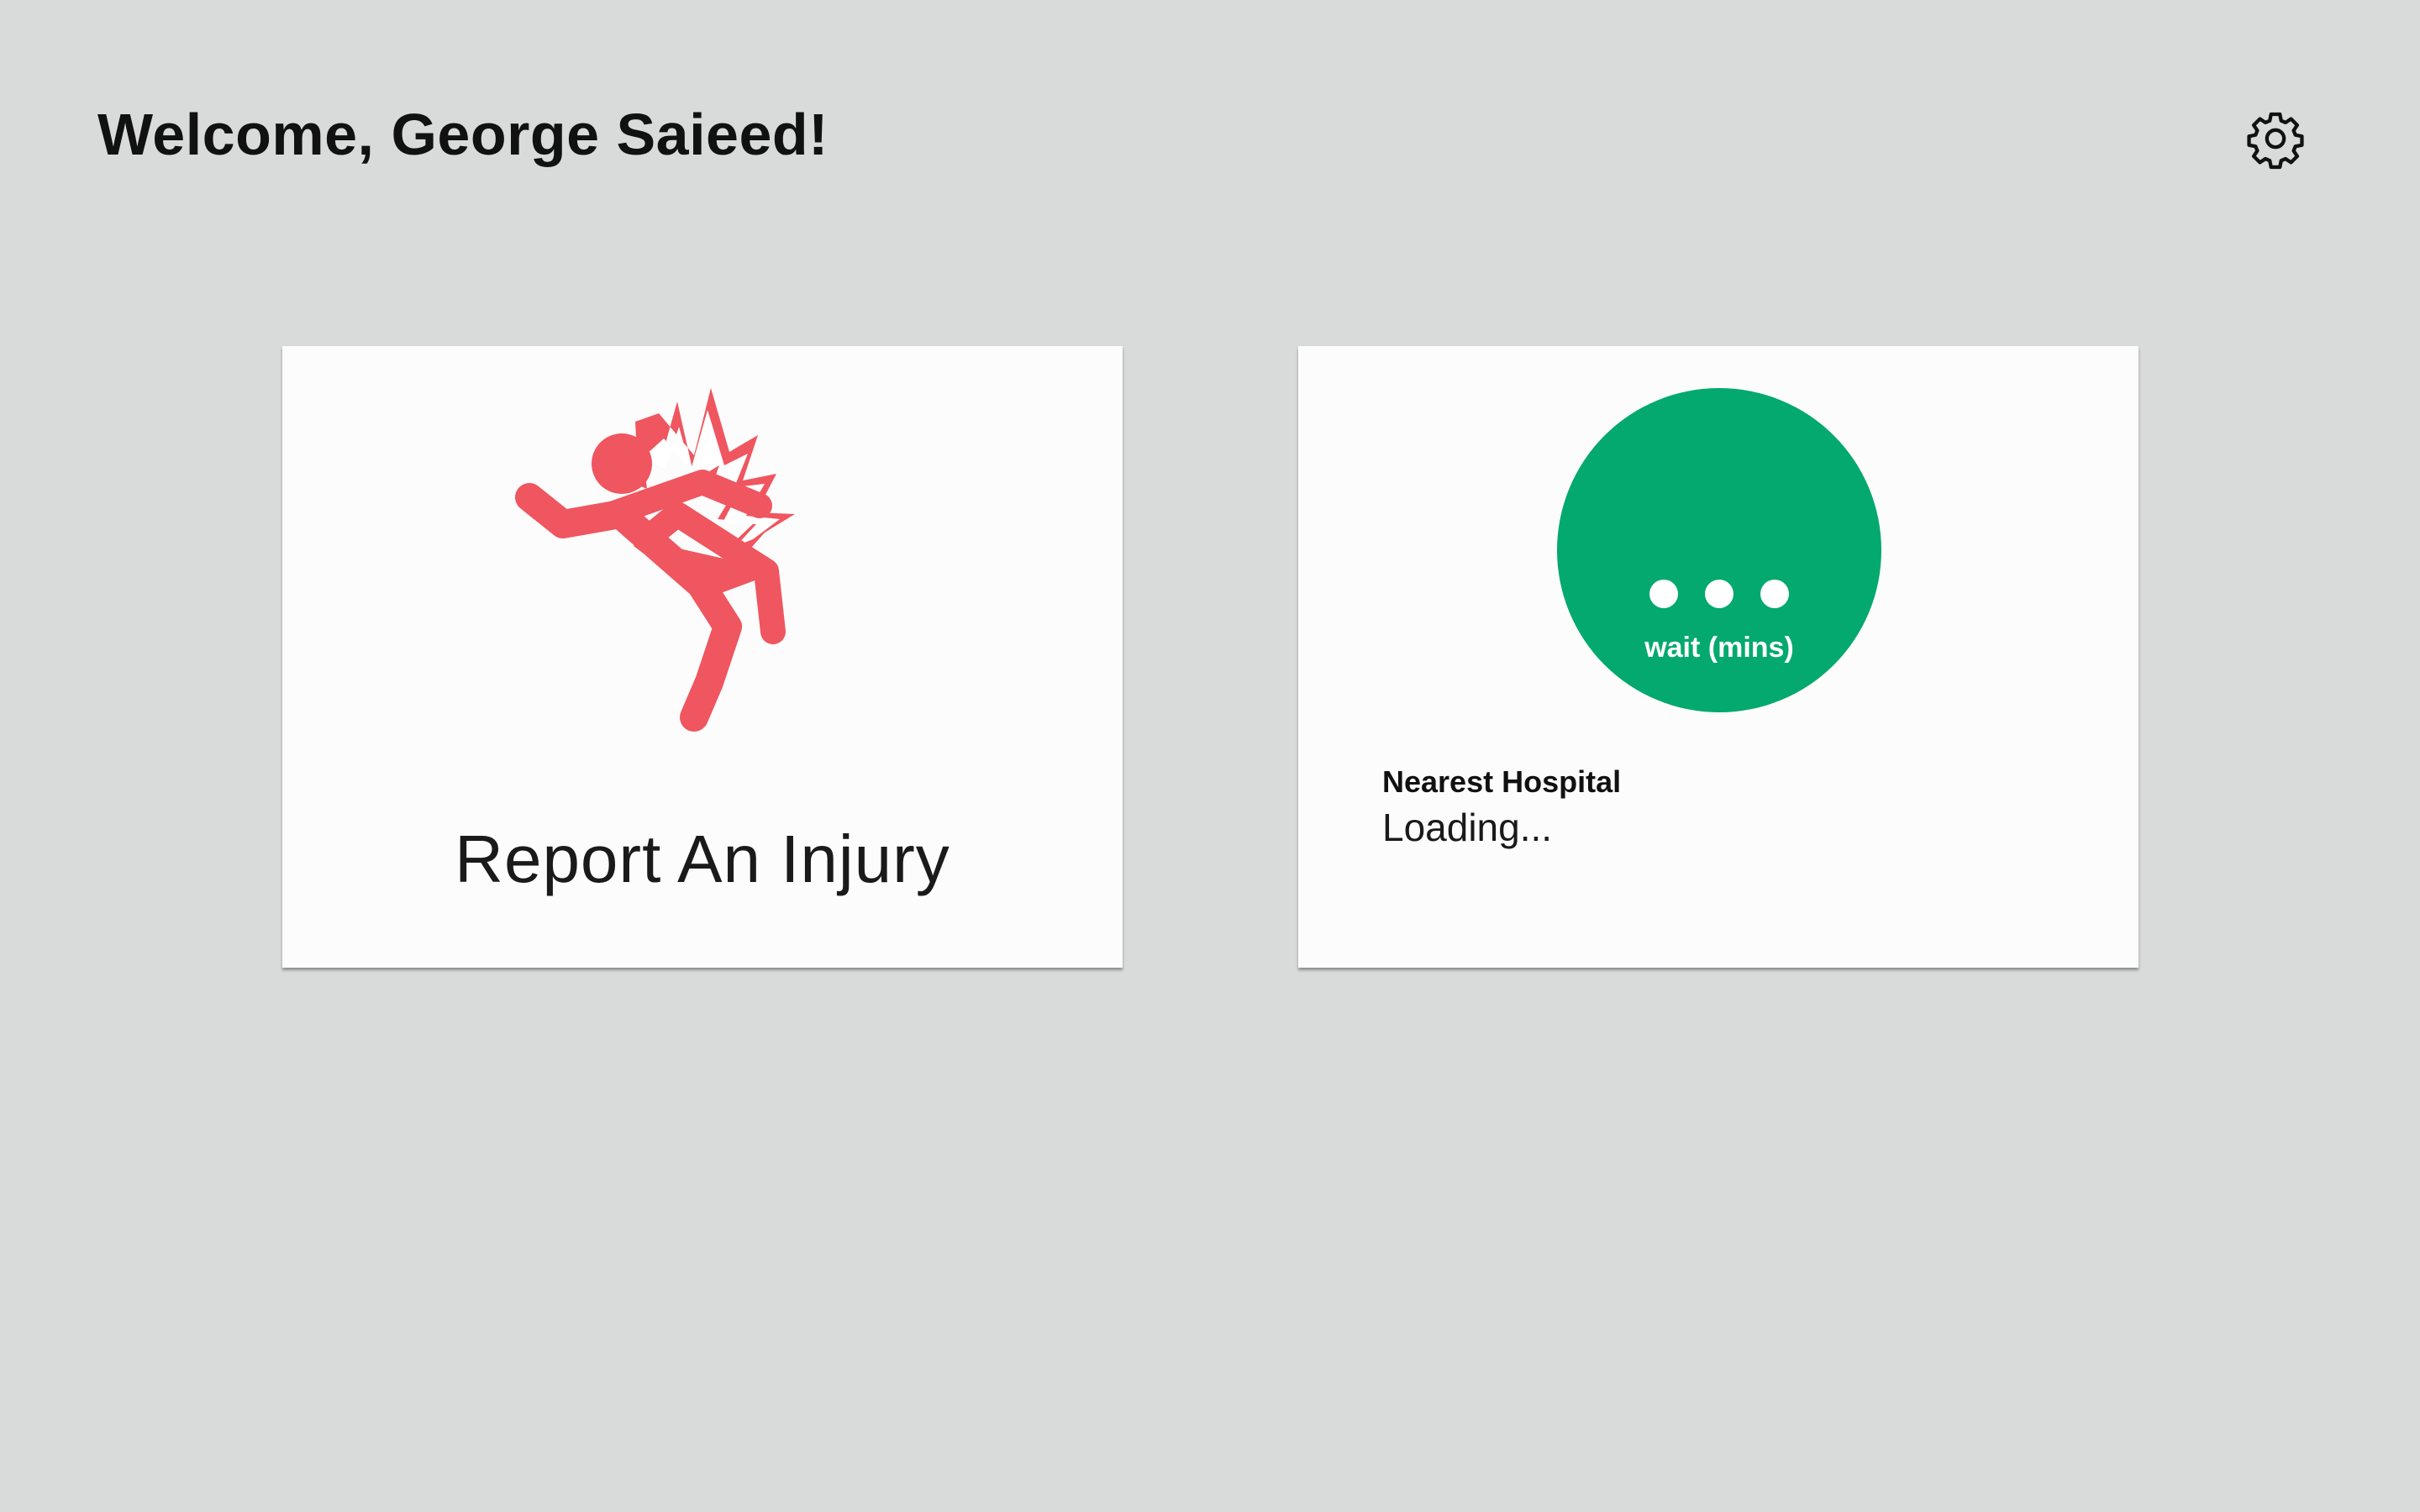  Describe the element at coordinates (703, 859) in the screenshot. I see `report-injury-label: Report An Injury` at that location.